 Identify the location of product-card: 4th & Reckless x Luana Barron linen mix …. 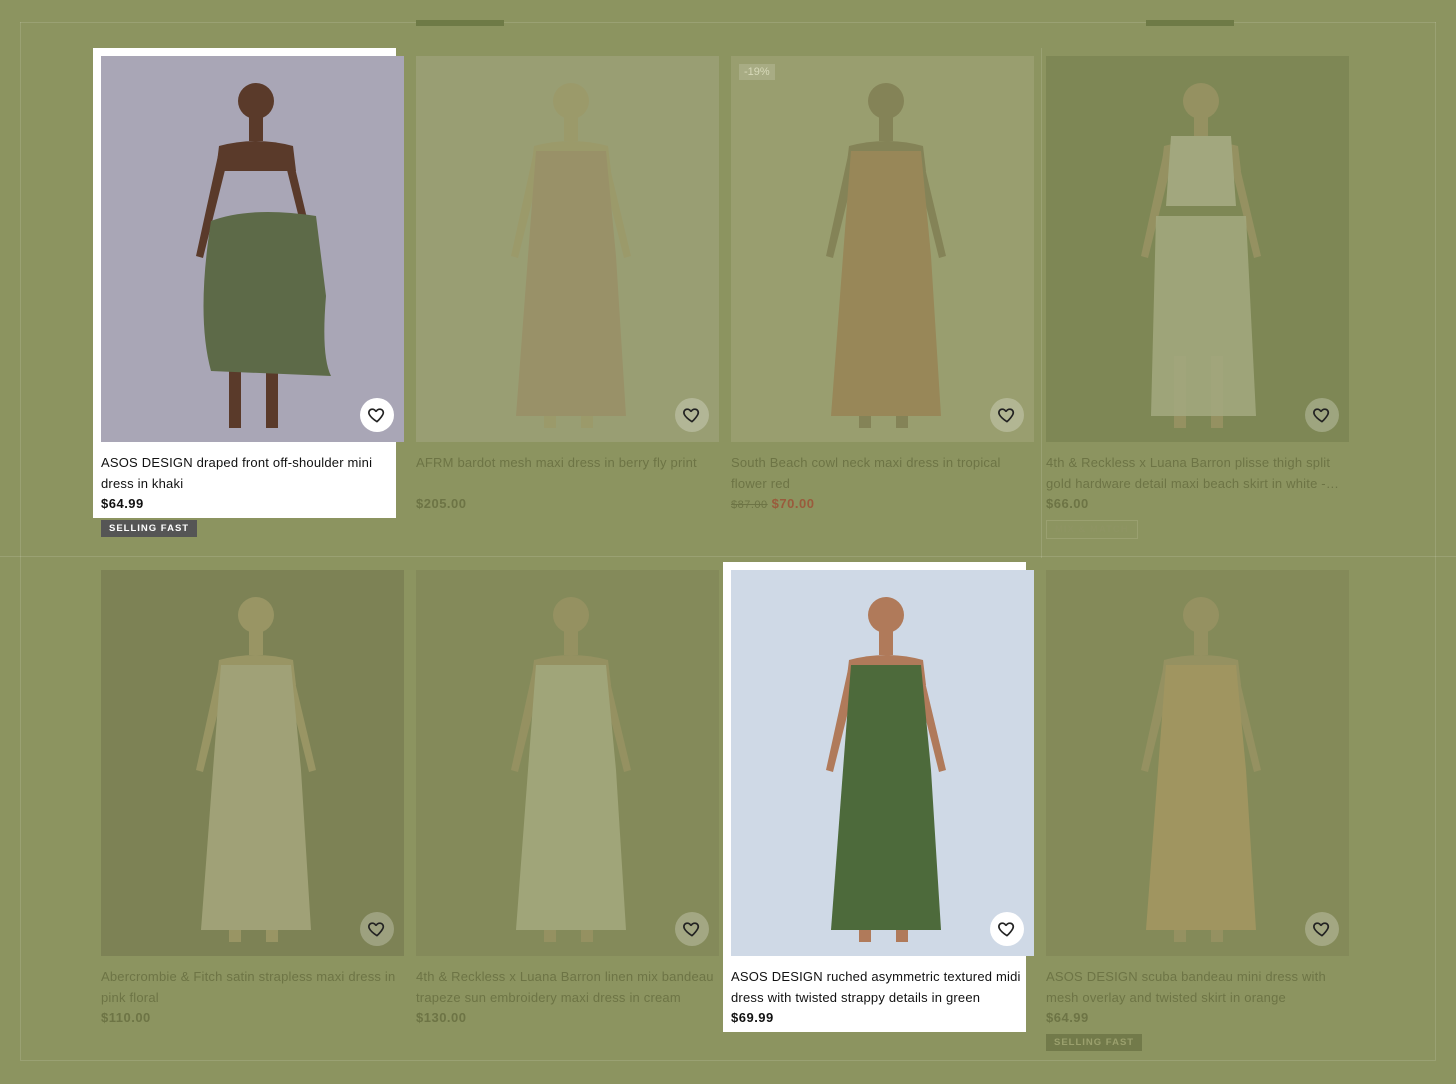
(563, 797).